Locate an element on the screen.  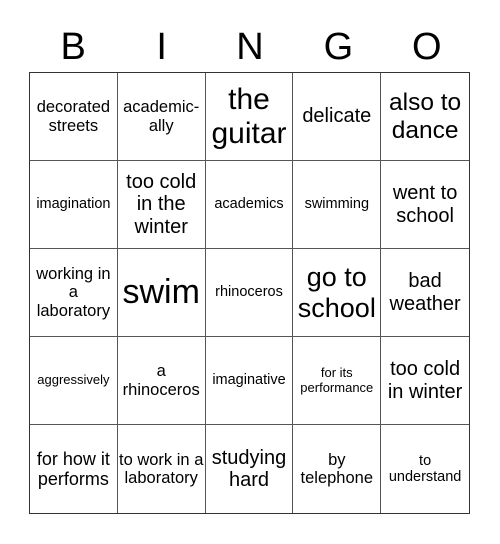
bingo-cell: for its performance is located at coordinates (337, 381).